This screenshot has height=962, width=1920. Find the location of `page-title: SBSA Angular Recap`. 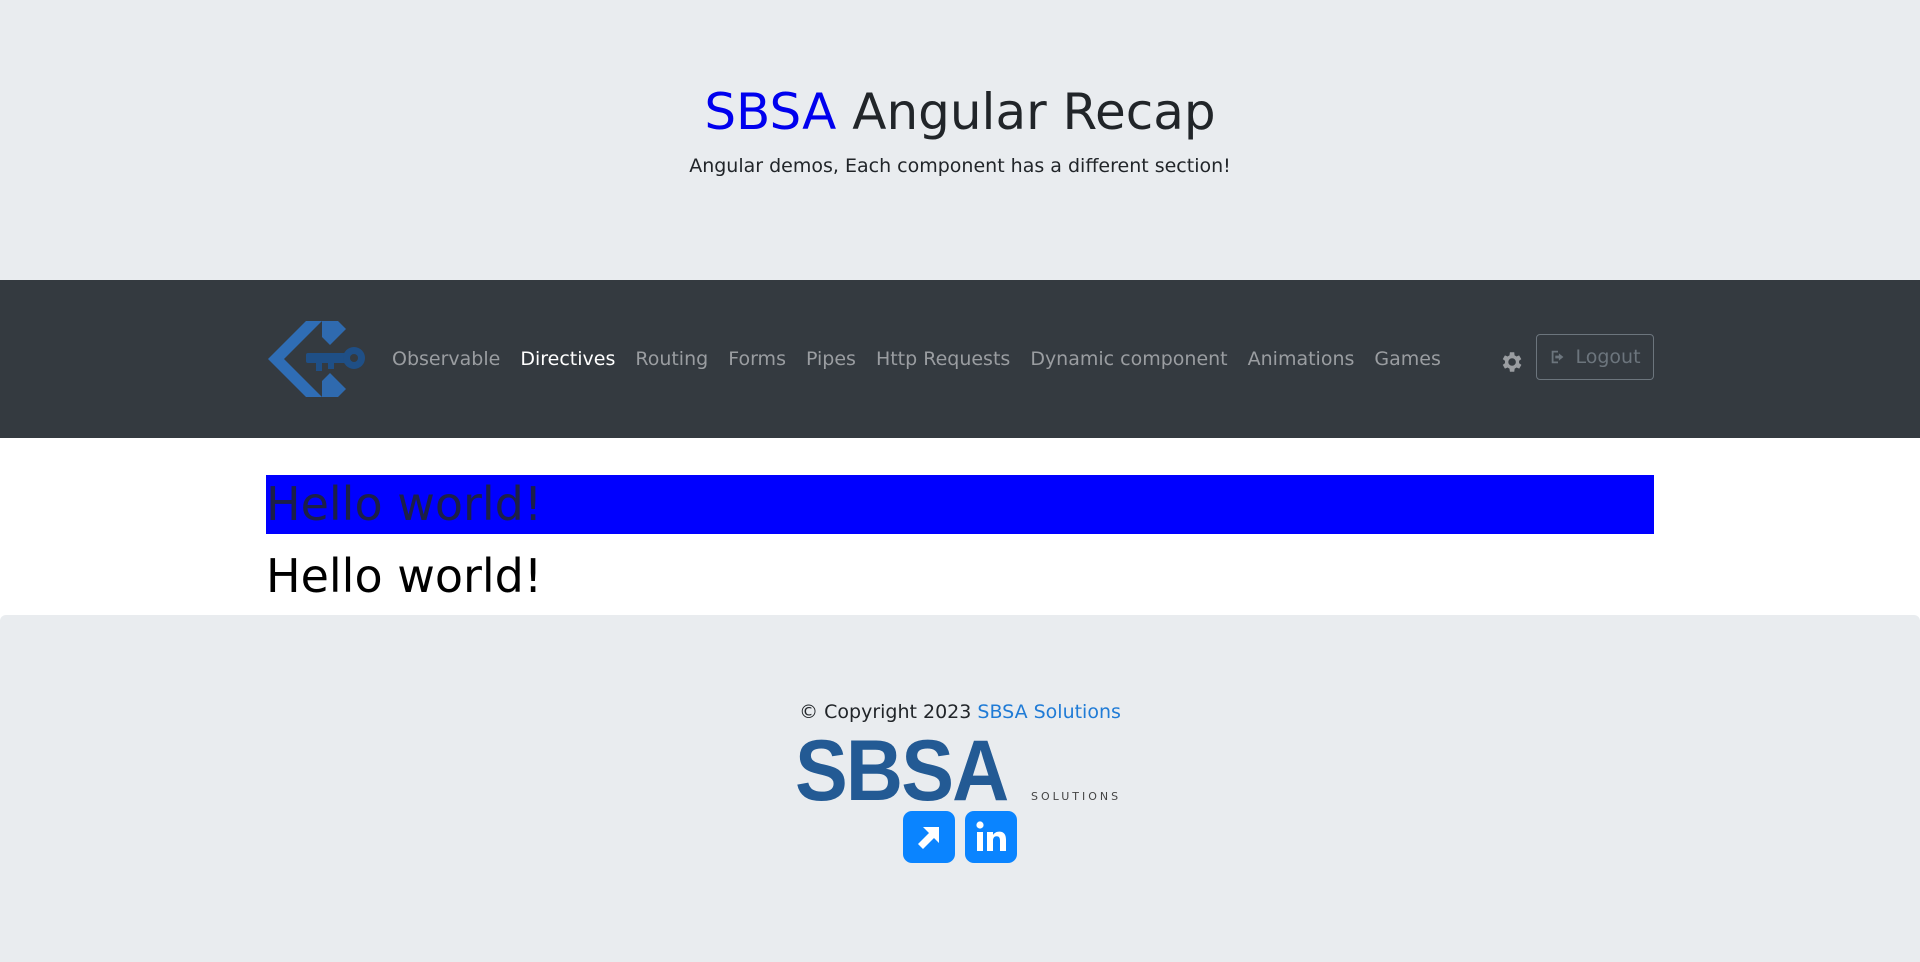

page-title: SBSA Angular Recap is located at coordinates (959, 112).